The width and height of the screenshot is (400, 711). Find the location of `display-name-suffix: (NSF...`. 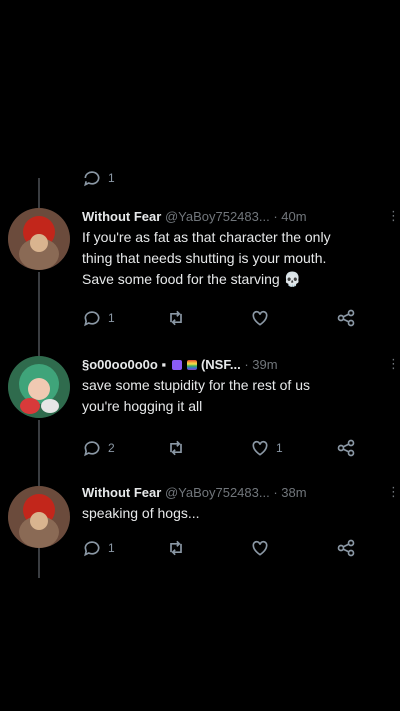

display-name-suffix: (NSF... is located at coordinates (221, 364).